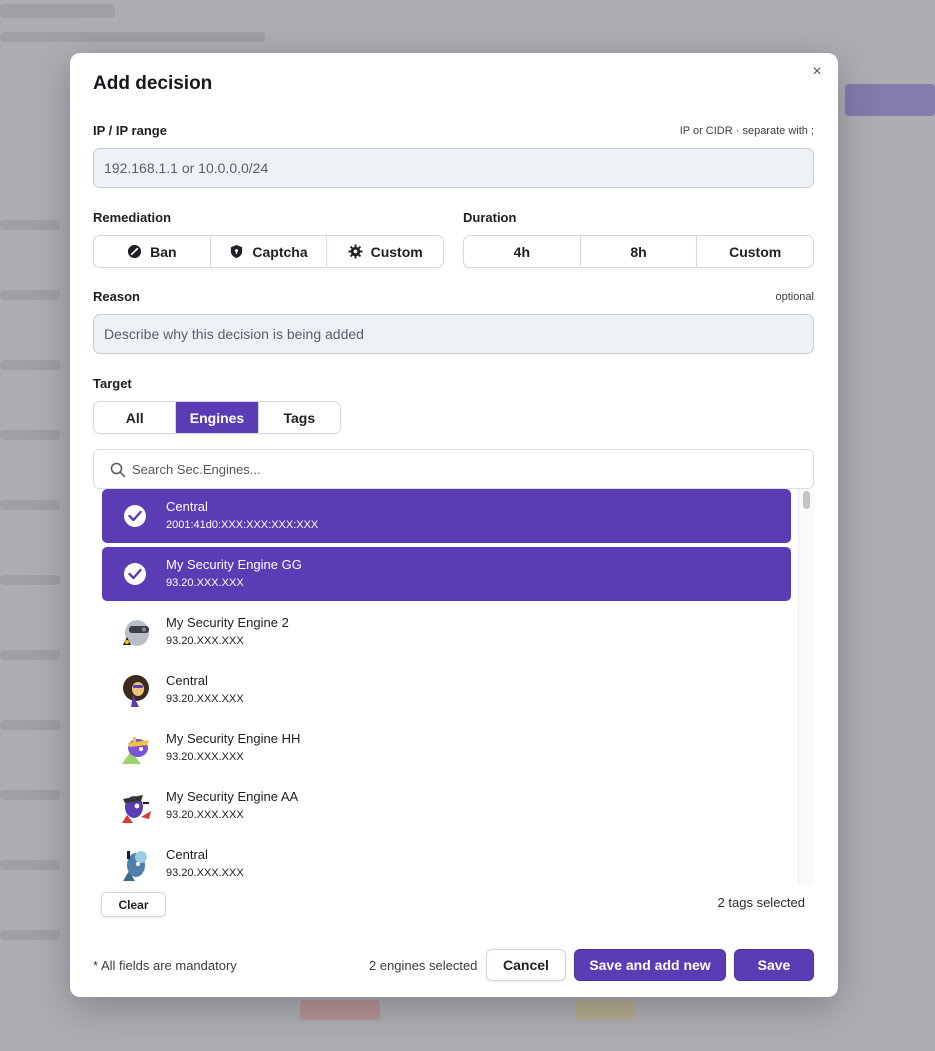 This screenshot has height=1051, width=935. Describe the element at coordinates (446, 806) in the screenshot. I see `engine-row: My Security Engine AA 93.20.XXX.XXX` at that location.